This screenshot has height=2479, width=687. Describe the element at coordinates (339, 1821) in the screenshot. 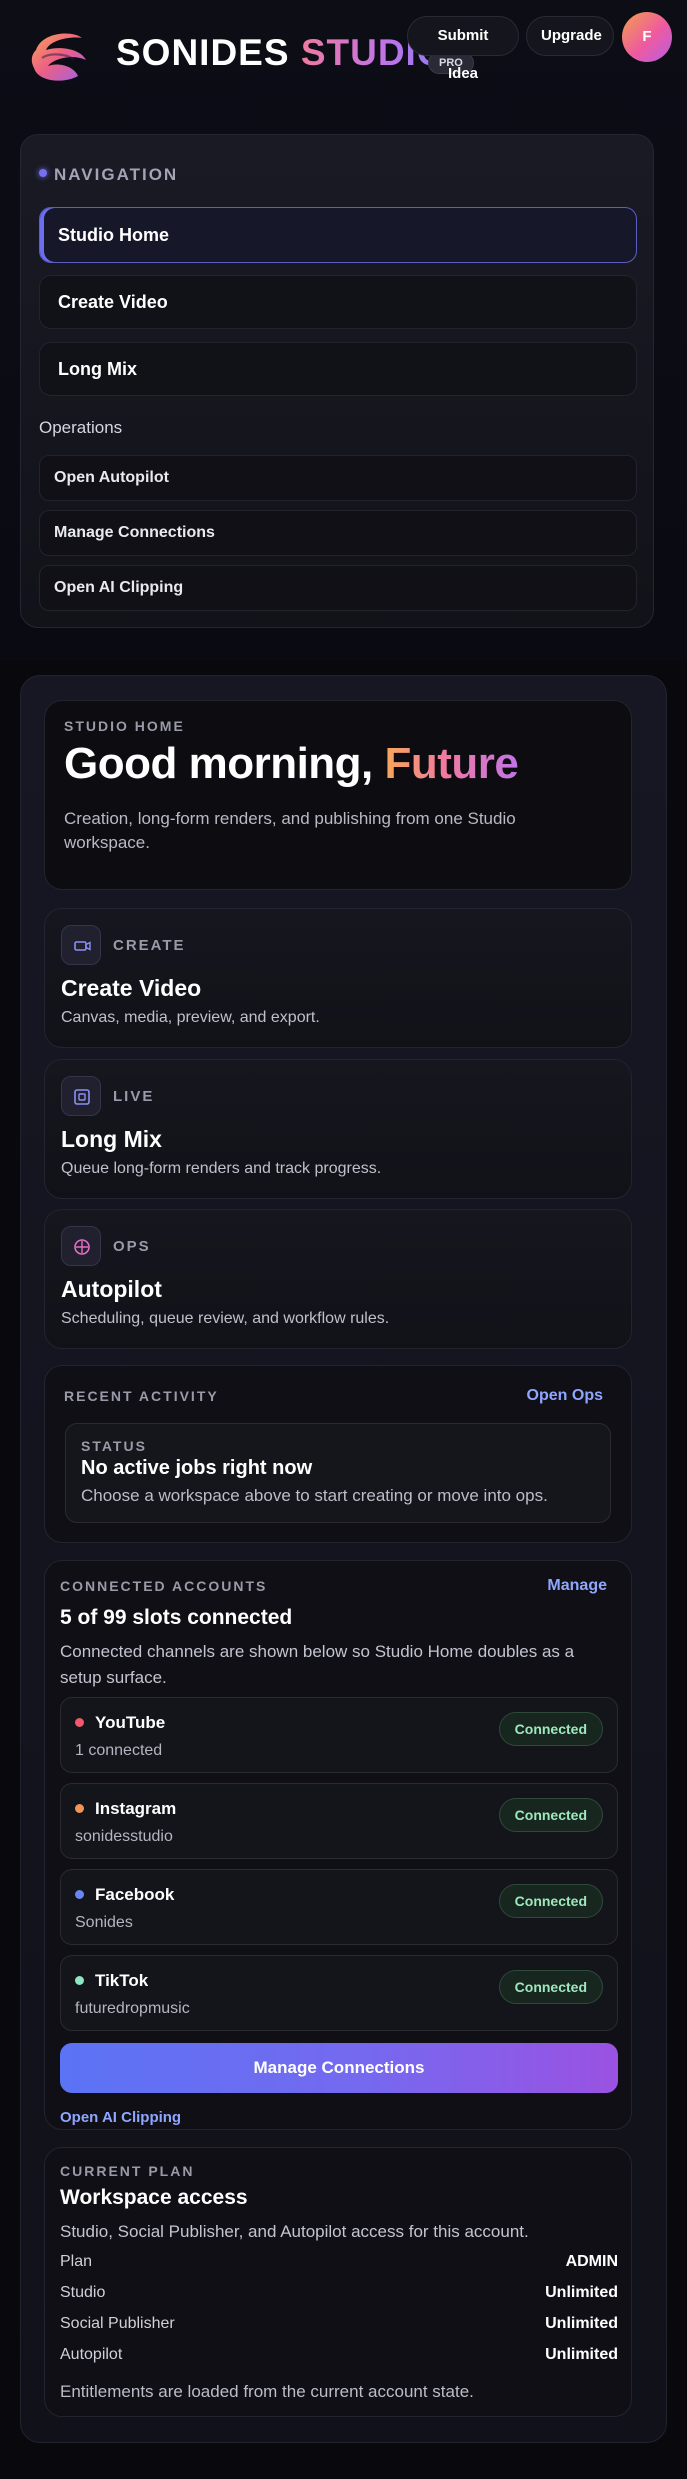

I see `account-row-instagram: Instagram sonidesstudio Connected` at that location.